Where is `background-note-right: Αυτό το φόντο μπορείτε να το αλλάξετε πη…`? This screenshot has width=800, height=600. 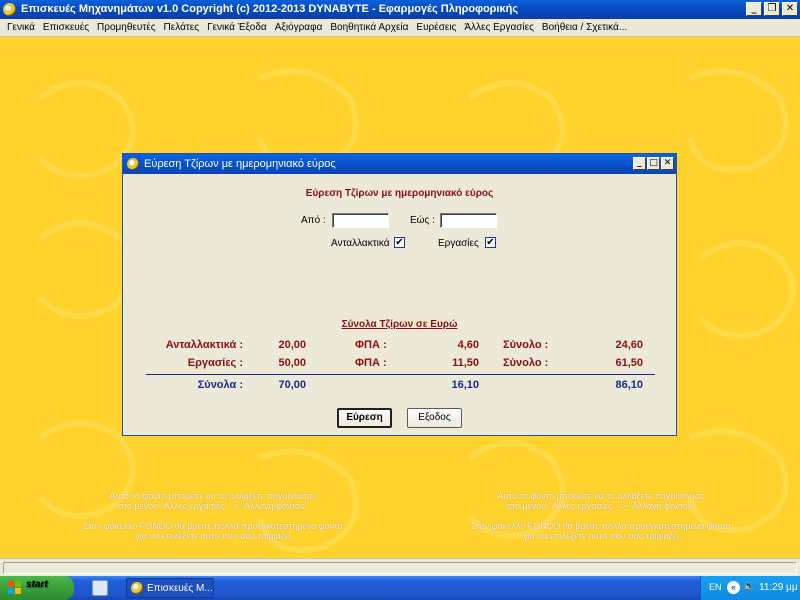
background-note-right: Αυτό το φόντο μπορείτε να το αλλάξετε πη… is located at coordinates (601, 516).